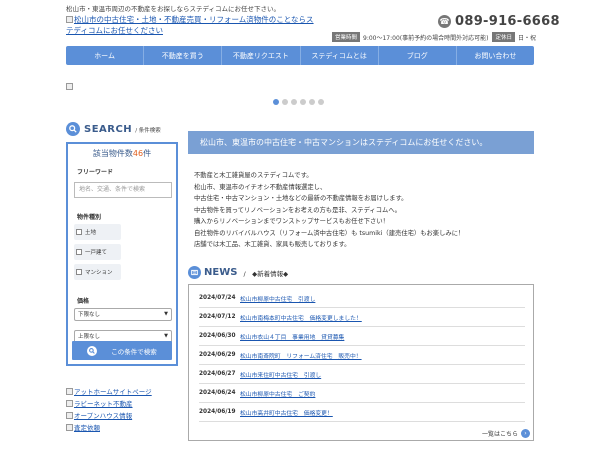  Describe the element at coordinates (89, 217) in the screenshot. I see `type-label: 物件種別` at that location.